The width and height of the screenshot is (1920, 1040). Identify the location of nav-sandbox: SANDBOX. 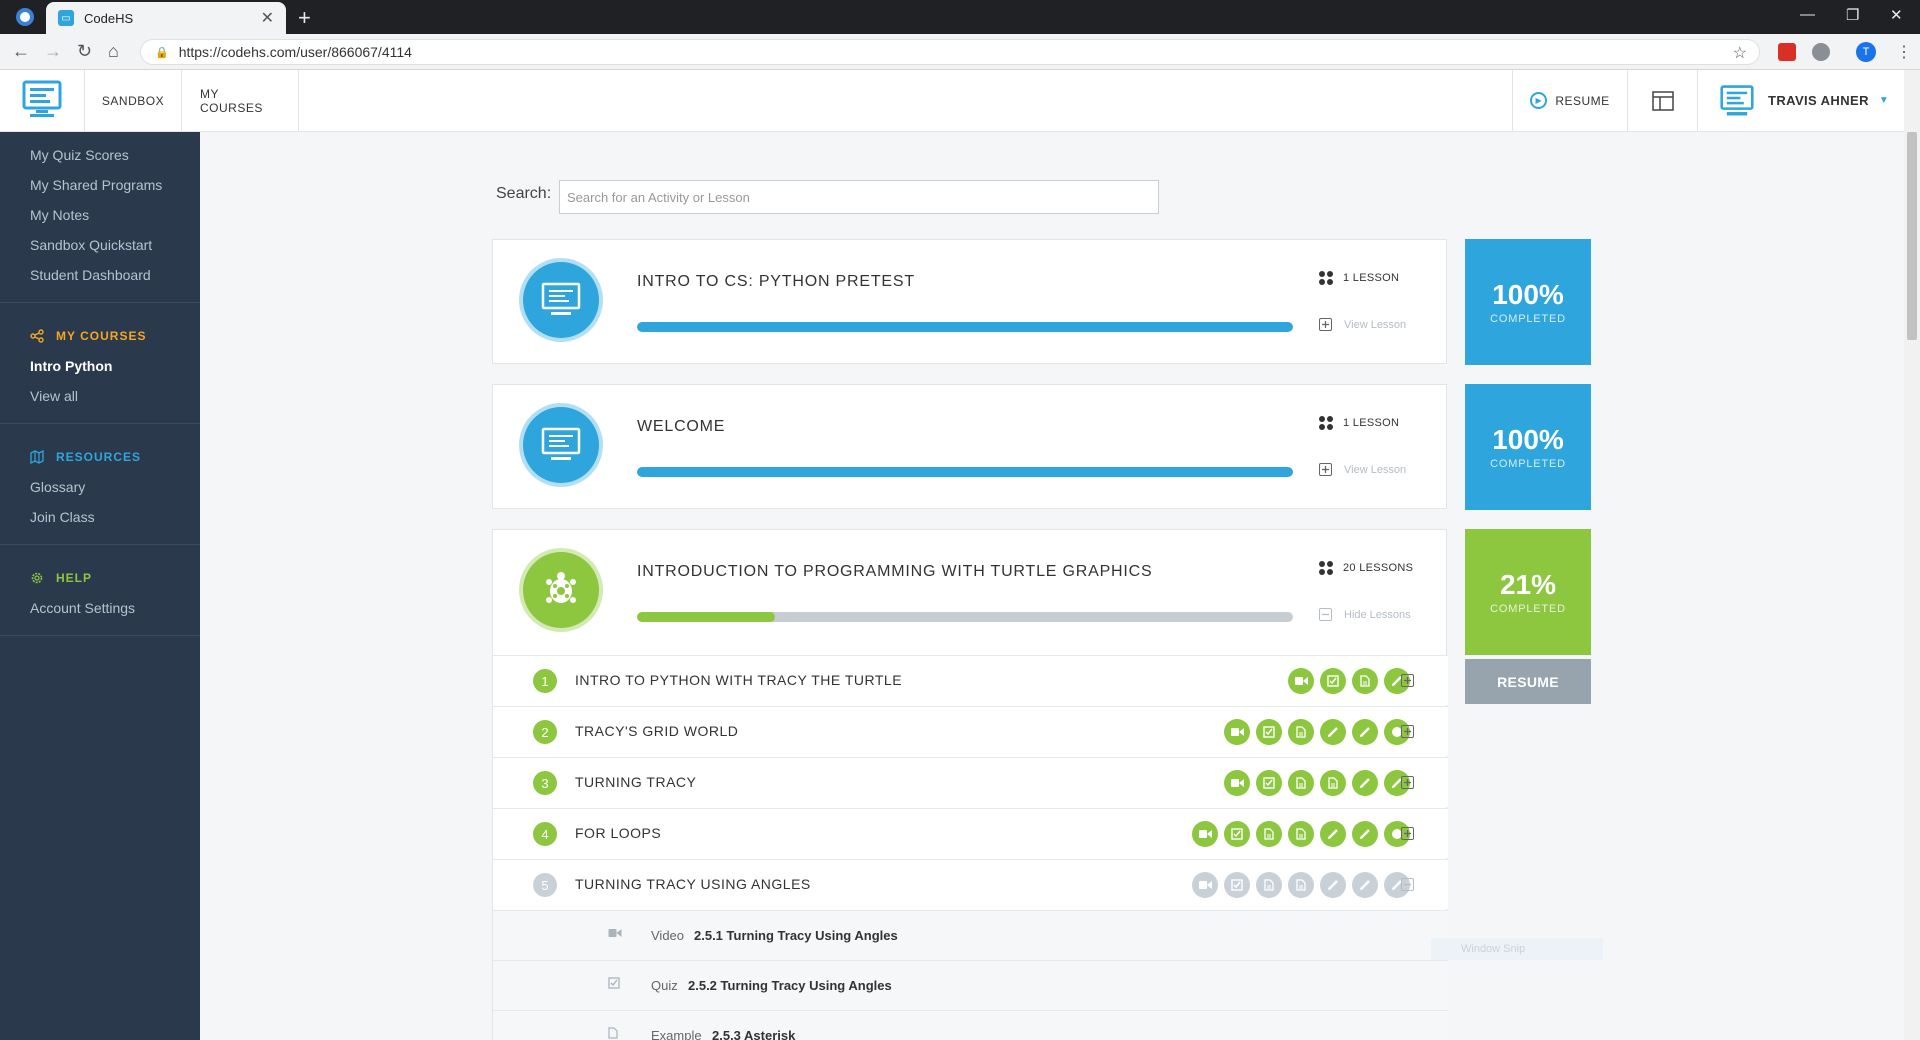
(133, 100).